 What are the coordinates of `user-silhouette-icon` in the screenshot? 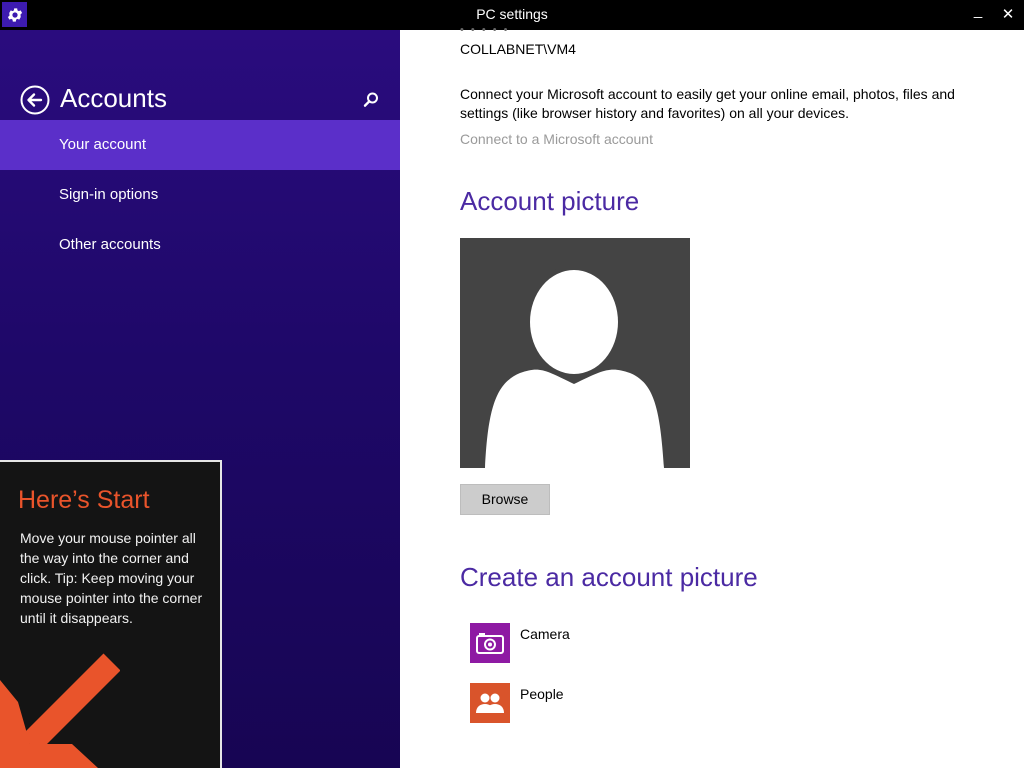 It's located at (574, 366).